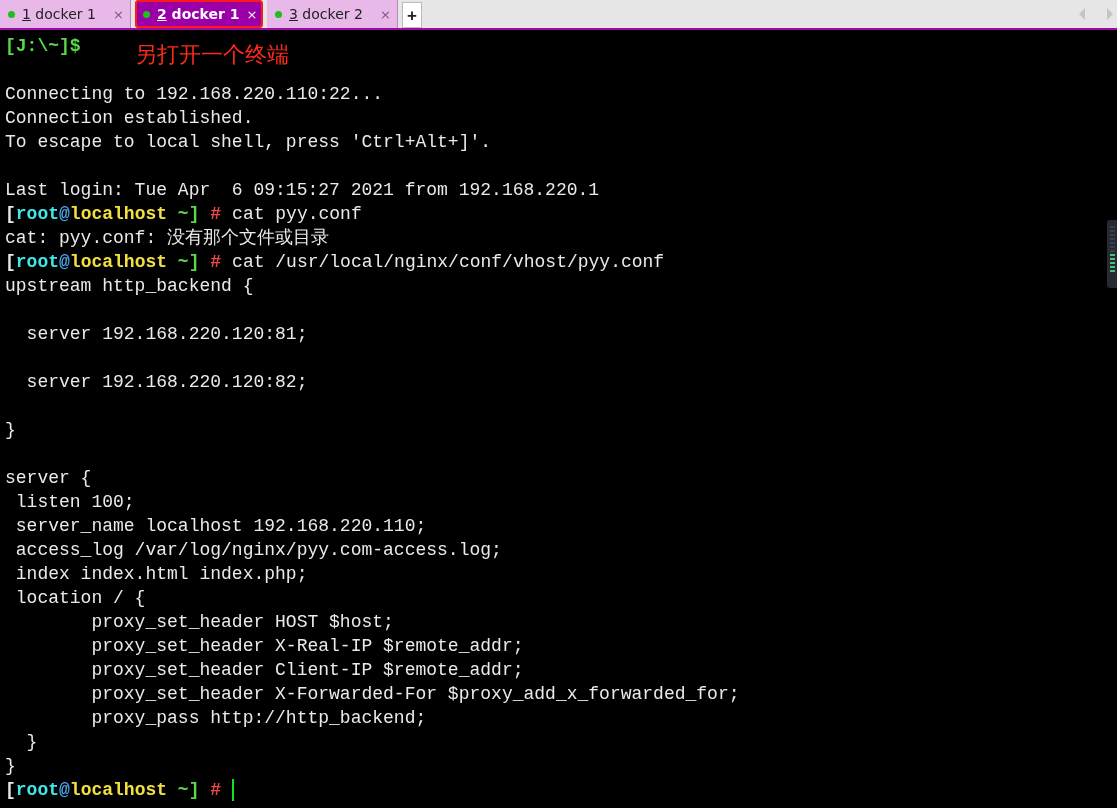 The width and height of the screenshot is (1117, 808). What do you see at coordinates (74, 502) in the screenshot?
I see `output-line: listen 100;` at bounding box center [74, 502].